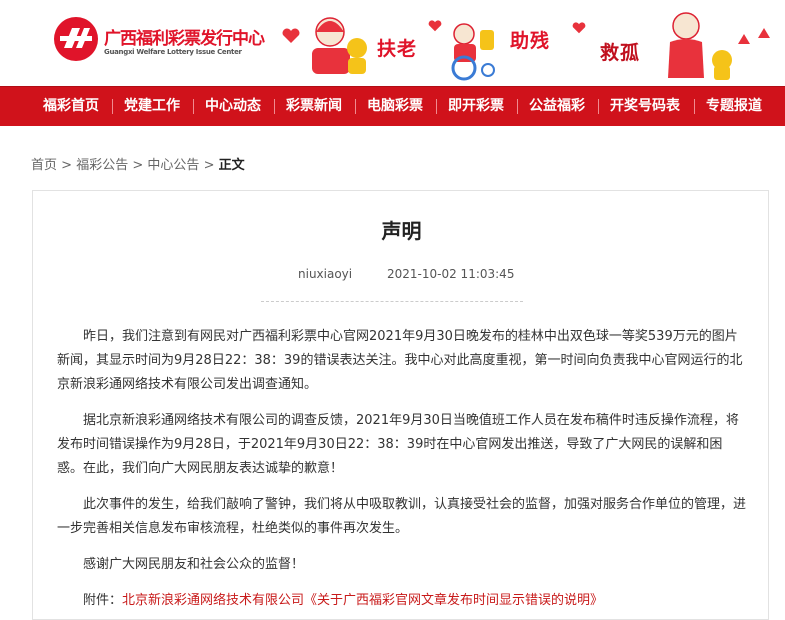  Describe the element at coordinates (395, 106) in the screenshot. I see `nav-item-computer-lottery: 电脑彩票` at that location.